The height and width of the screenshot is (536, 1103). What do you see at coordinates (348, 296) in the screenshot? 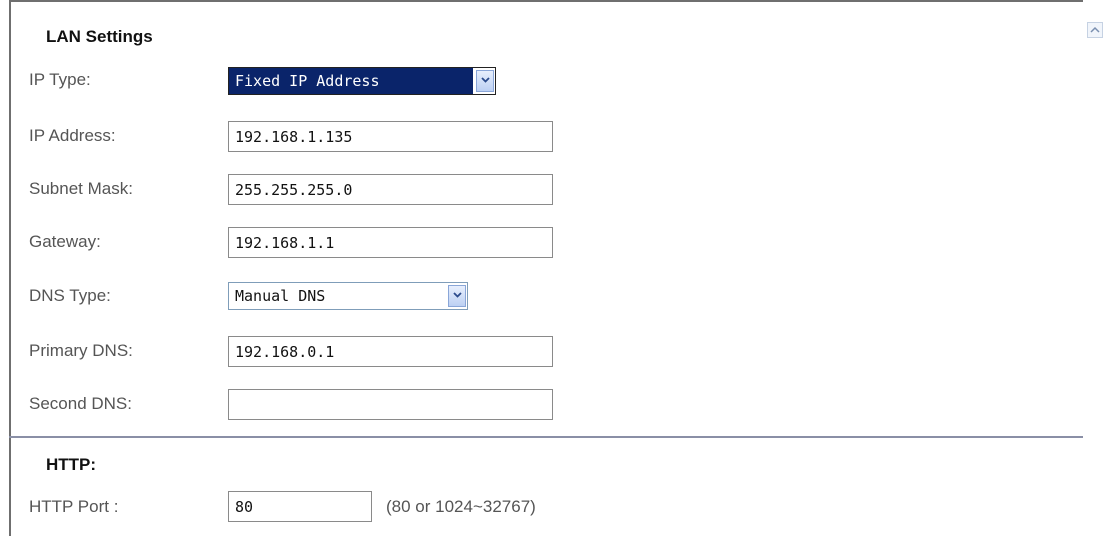
I see `dns-type-select: Manual DNS` at bounding box center [348, 296].